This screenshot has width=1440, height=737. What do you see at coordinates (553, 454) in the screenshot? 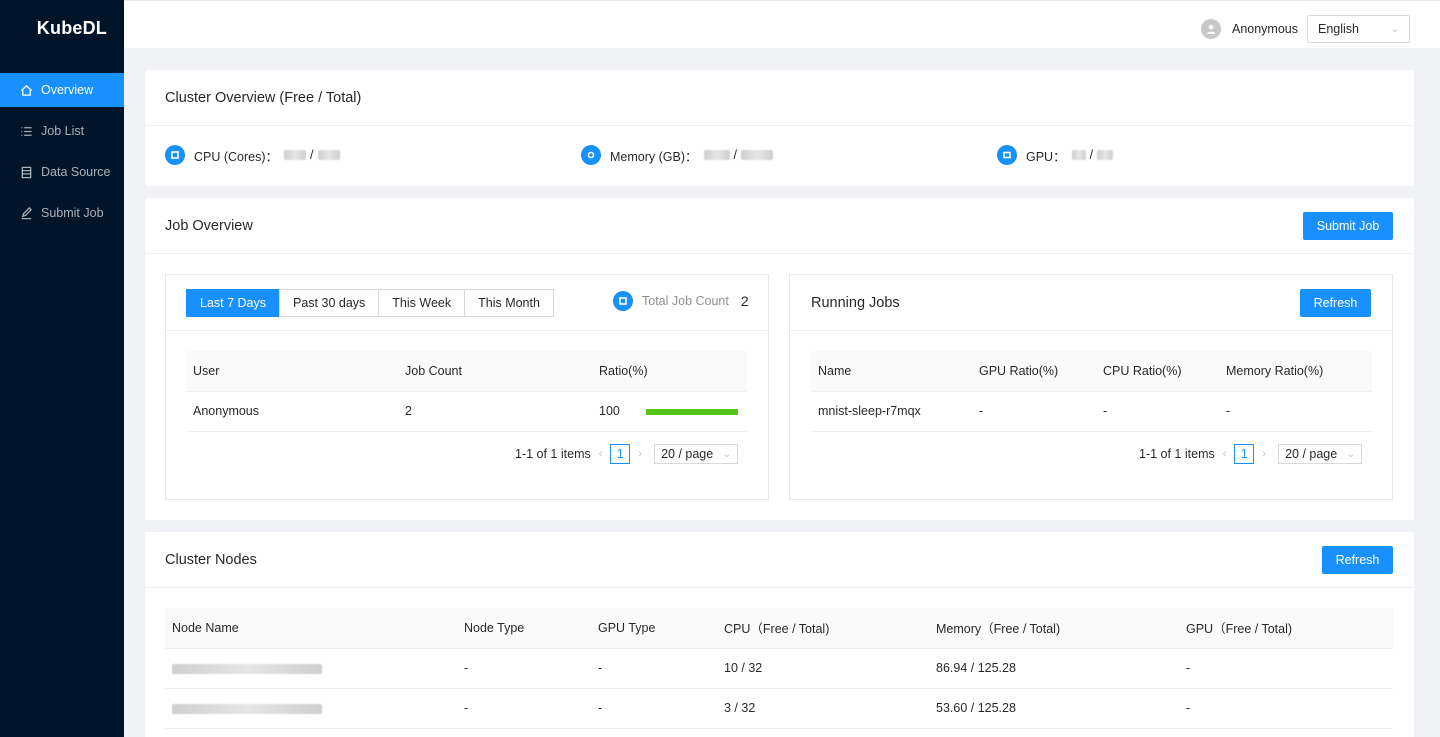
I see `pagination-summary: 1-1 of 1 items` at bounding box center [553, 454].